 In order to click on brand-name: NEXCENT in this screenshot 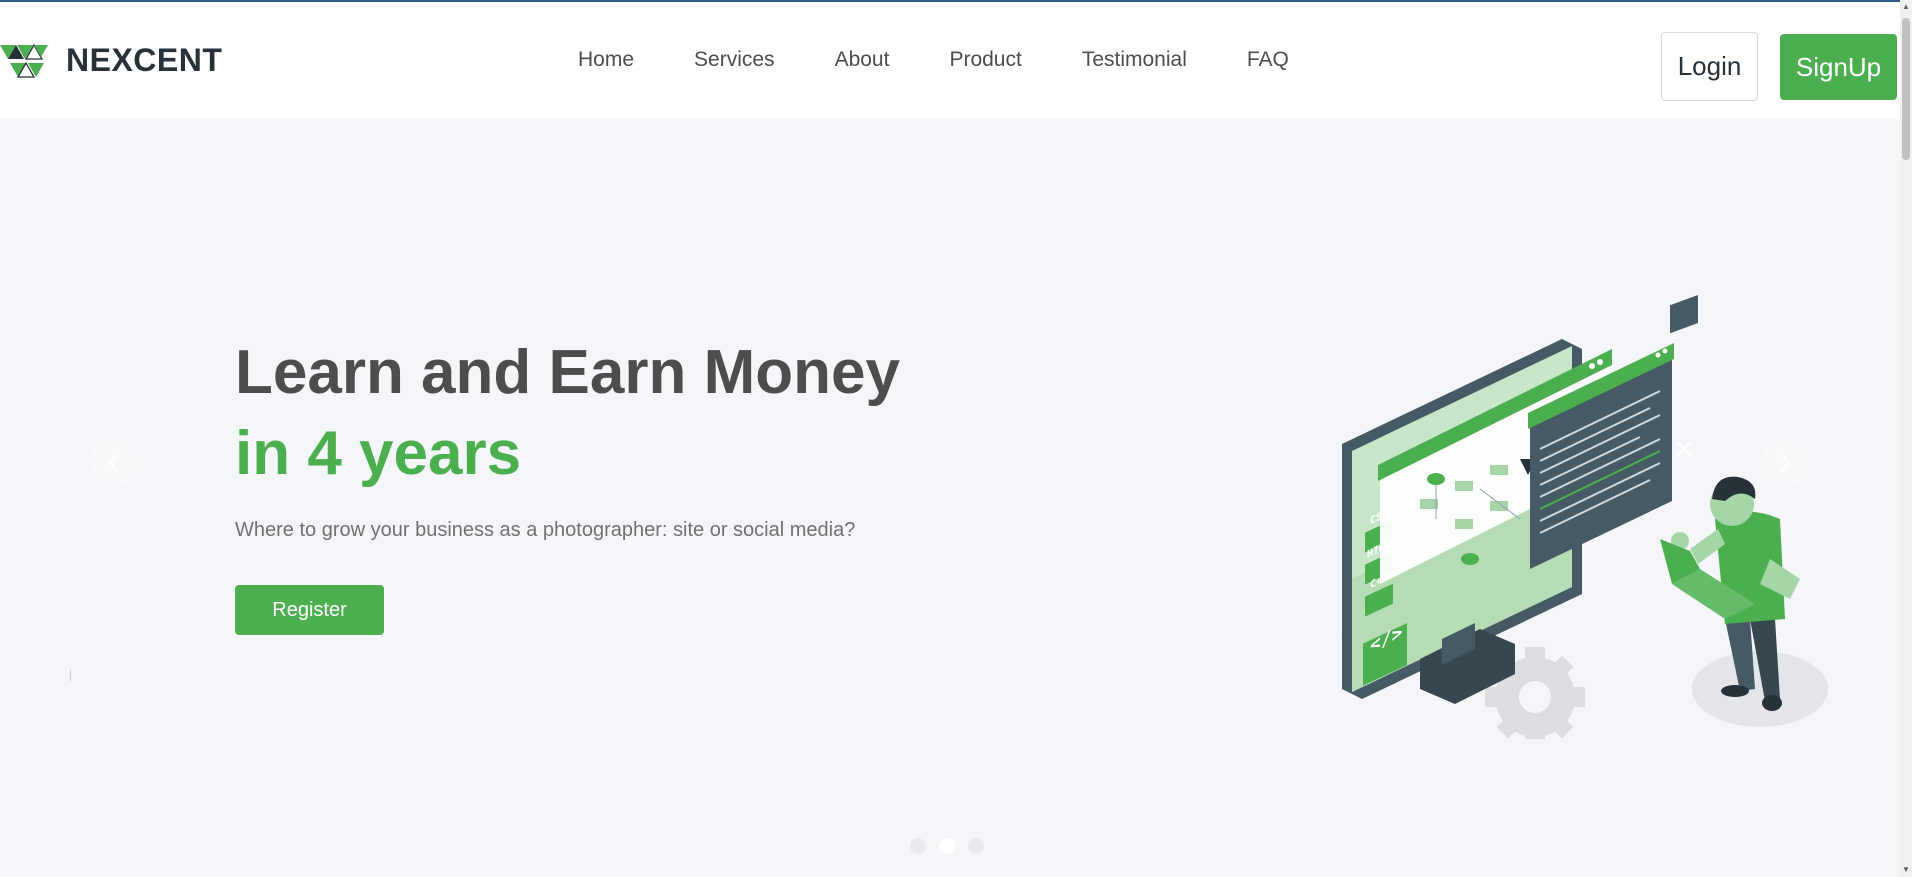, I will do `click(144, 60)`.